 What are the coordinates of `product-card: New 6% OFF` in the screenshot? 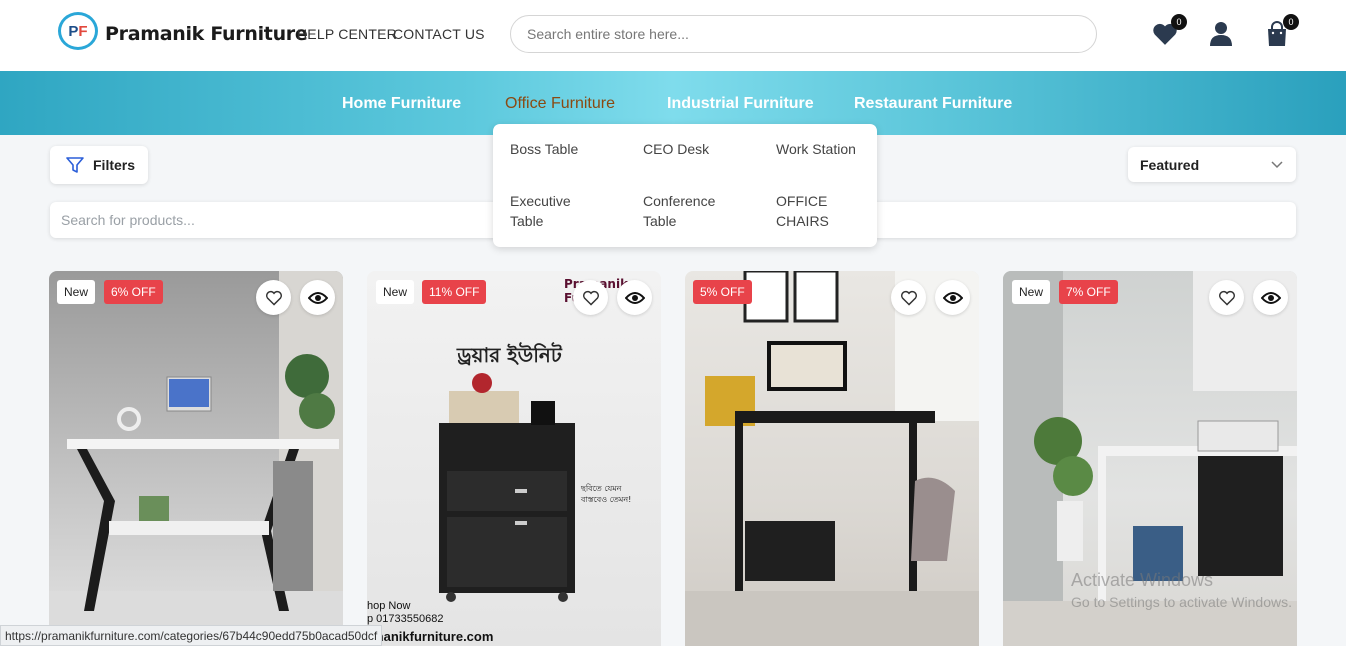 It's located at (196, 458).